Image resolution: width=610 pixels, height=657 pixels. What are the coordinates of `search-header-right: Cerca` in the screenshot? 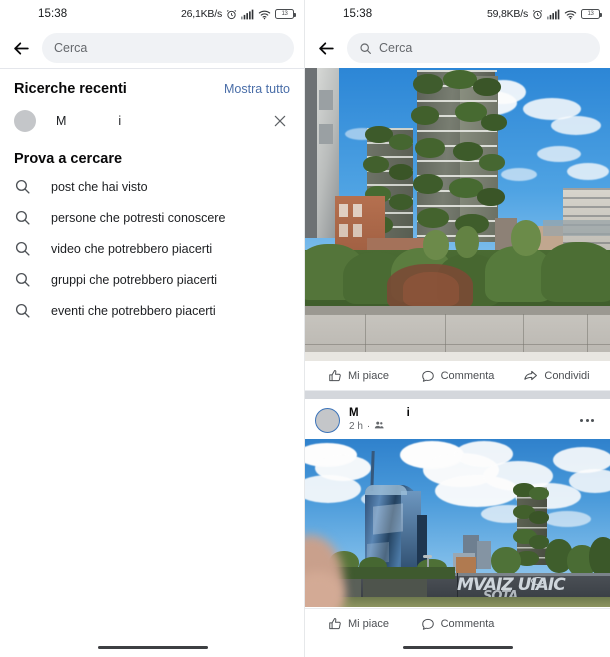 It's located at (457, 48).